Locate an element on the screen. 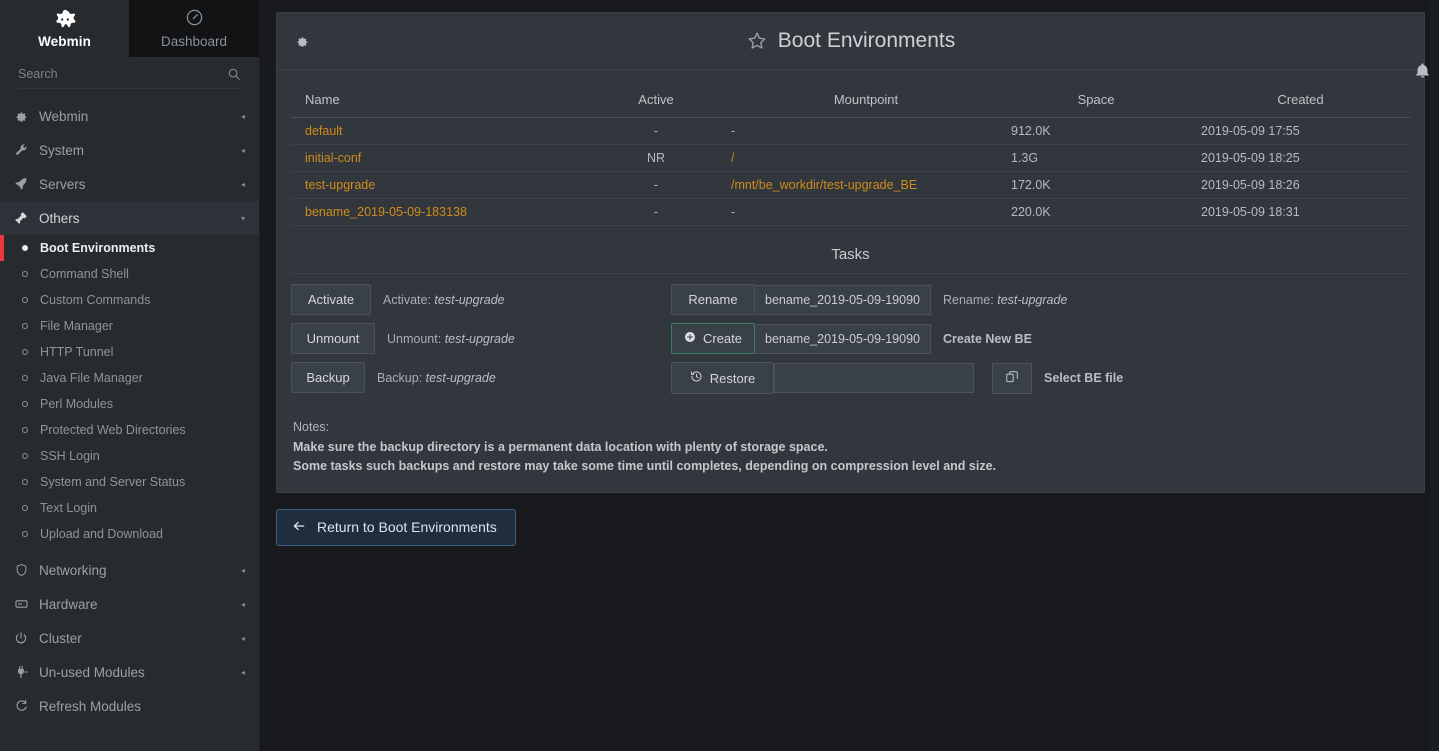 This screenshot has height=751, width=1439. rename-input is located at coordinates (843, 299).